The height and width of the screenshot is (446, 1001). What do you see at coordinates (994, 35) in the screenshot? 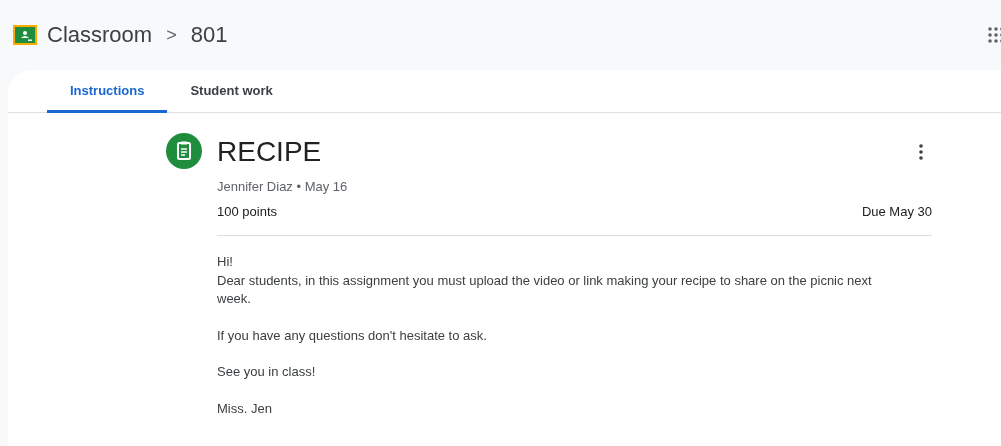
I see `apps-grid-icon` at bounding box center [994, 35].